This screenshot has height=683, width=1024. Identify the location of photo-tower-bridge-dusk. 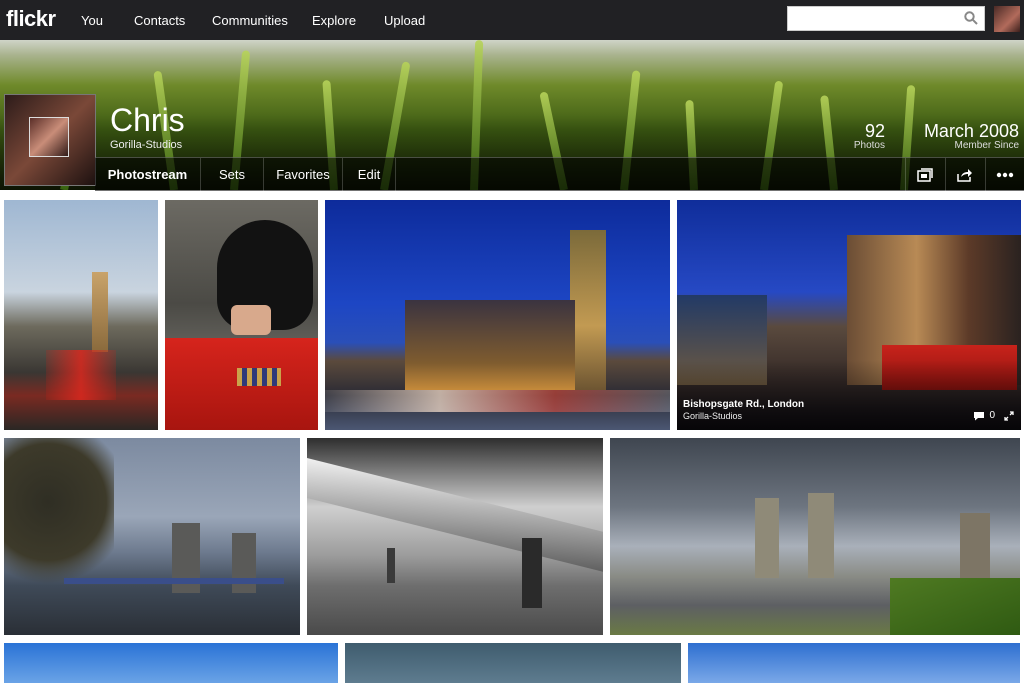
(152, 536).